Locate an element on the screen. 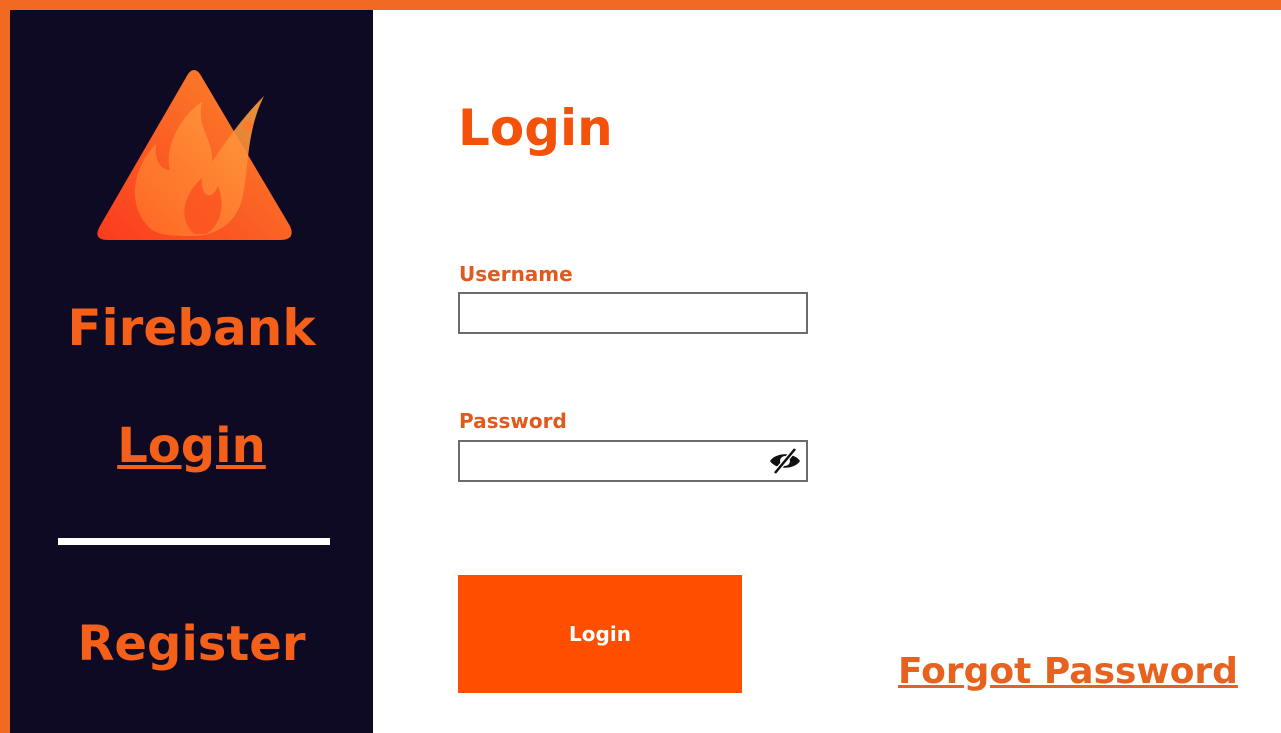 The width and height of the screenshot is (1281, 733). password-label: Password is located at coordinates (513, 421).